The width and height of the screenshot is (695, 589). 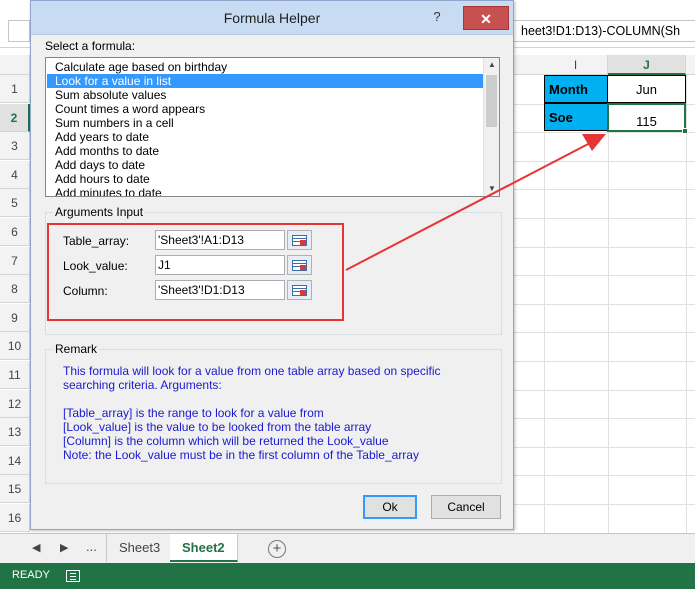 I want to click on select-all-corner, so click(x=15, y=65).